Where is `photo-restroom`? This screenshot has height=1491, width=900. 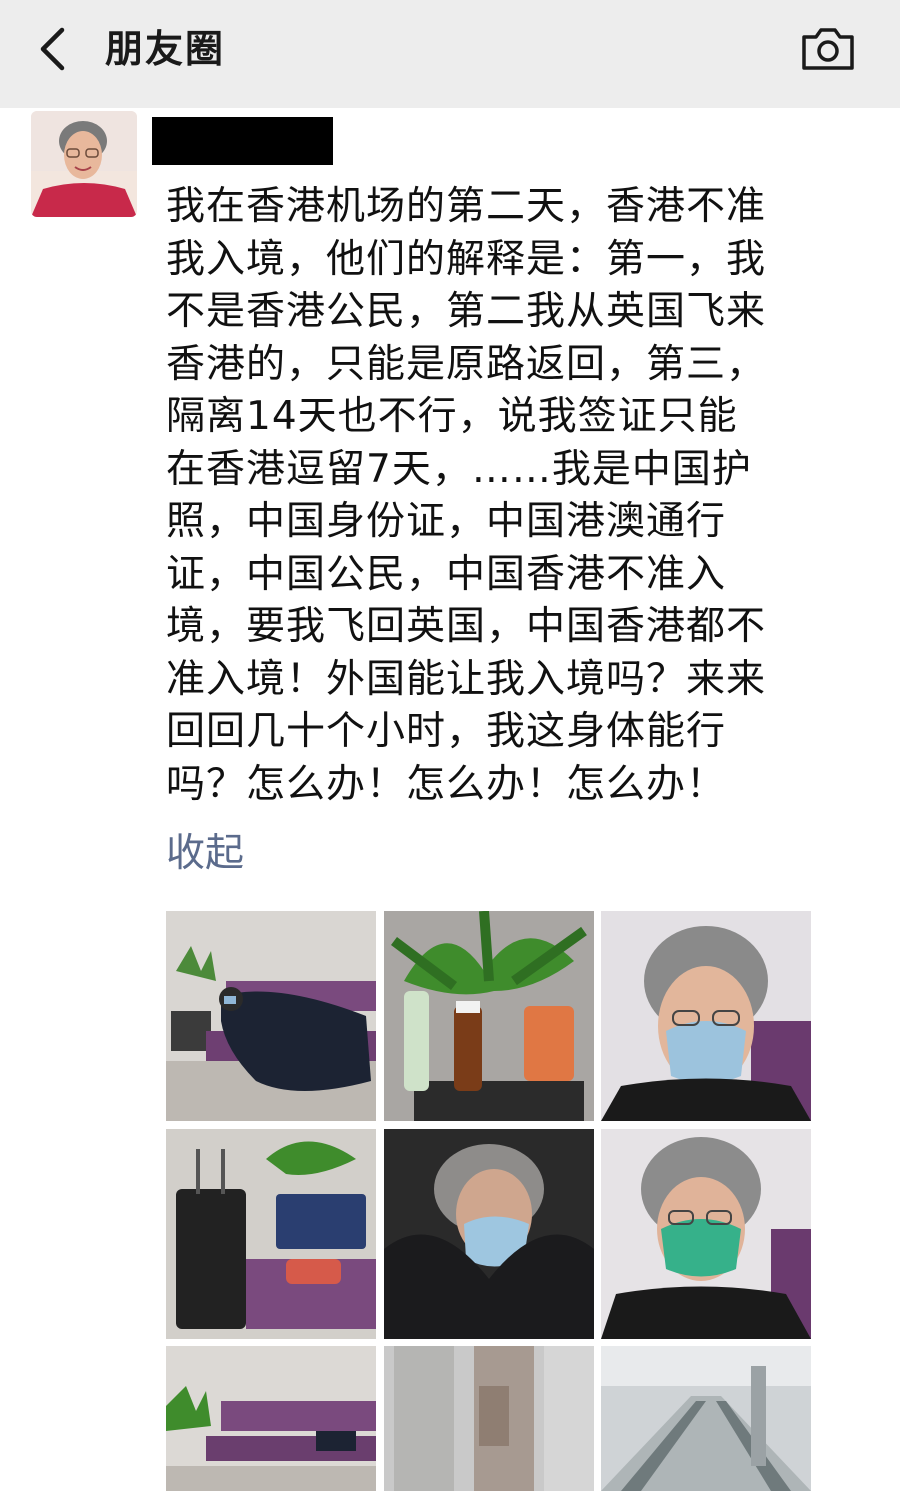 photo-restroom is located at coordinates (489, 1418).